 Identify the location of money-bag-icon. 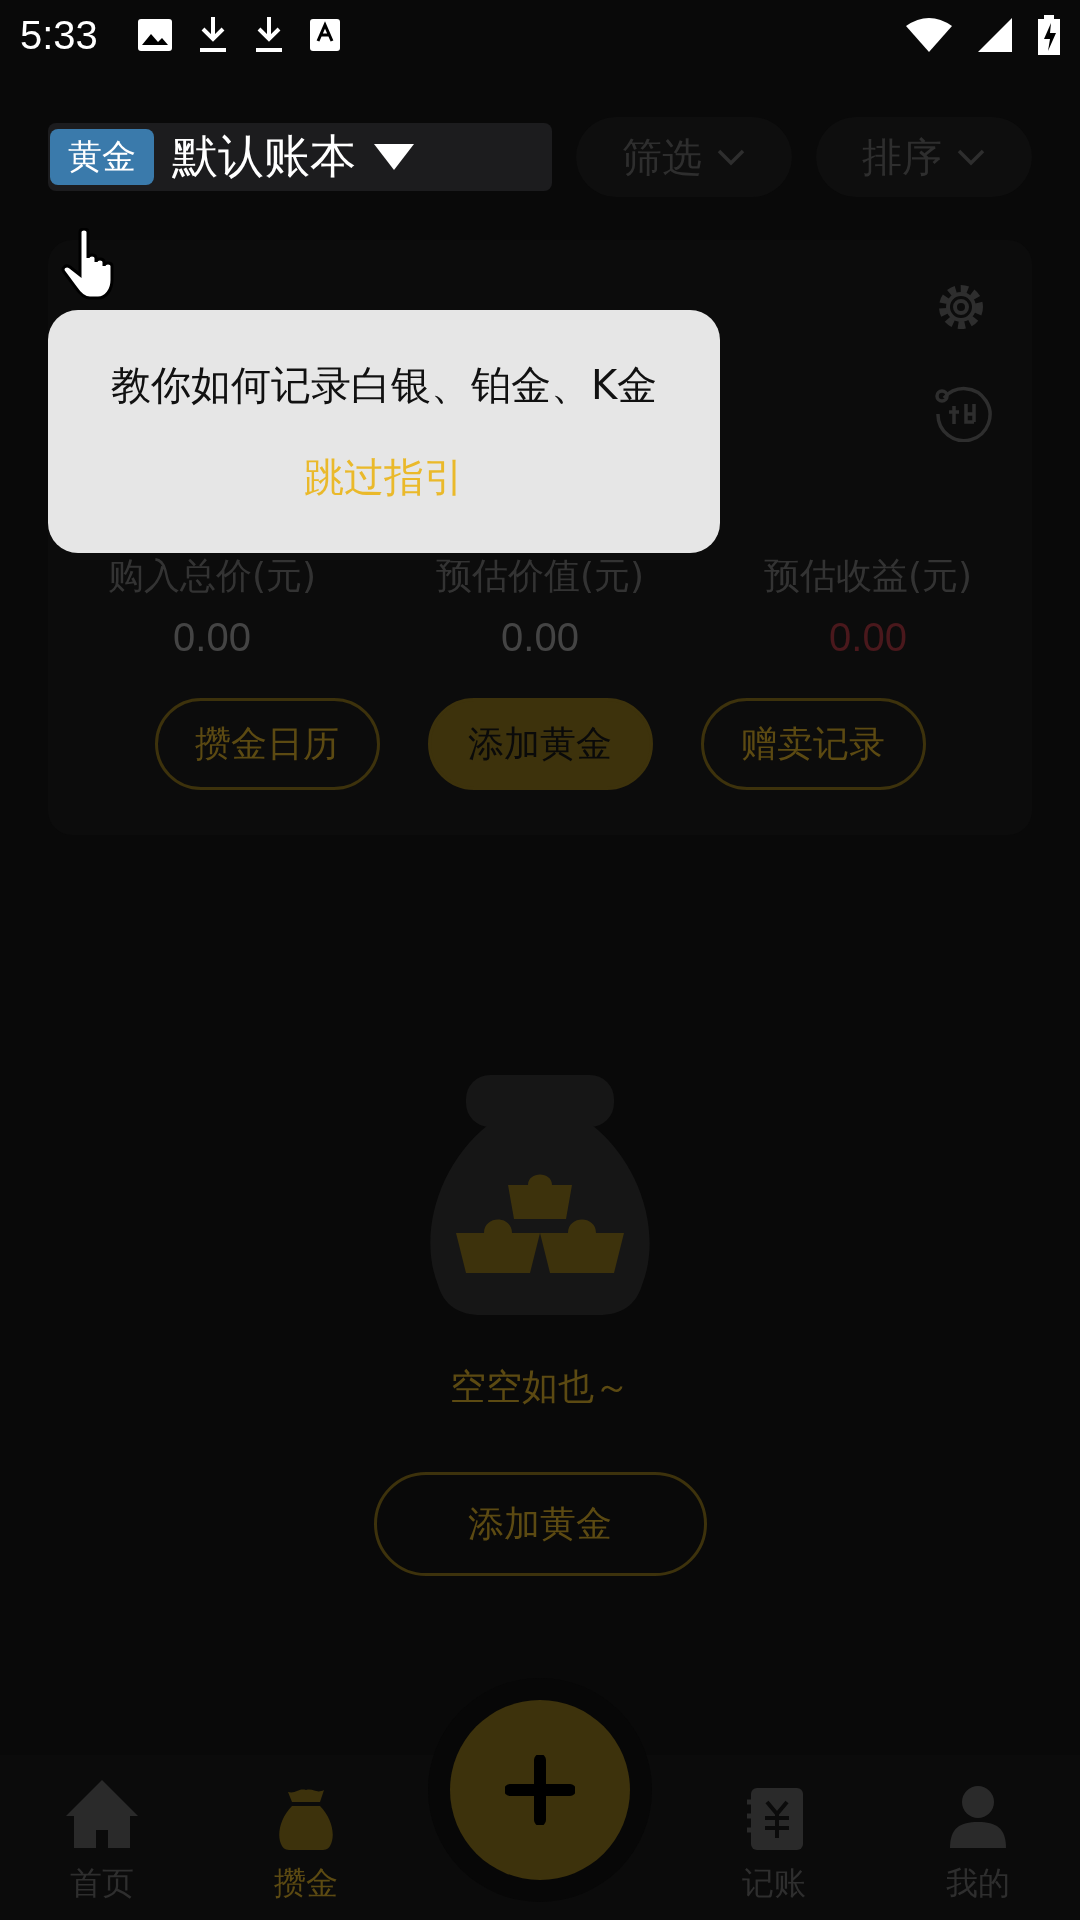
(305, 1819).